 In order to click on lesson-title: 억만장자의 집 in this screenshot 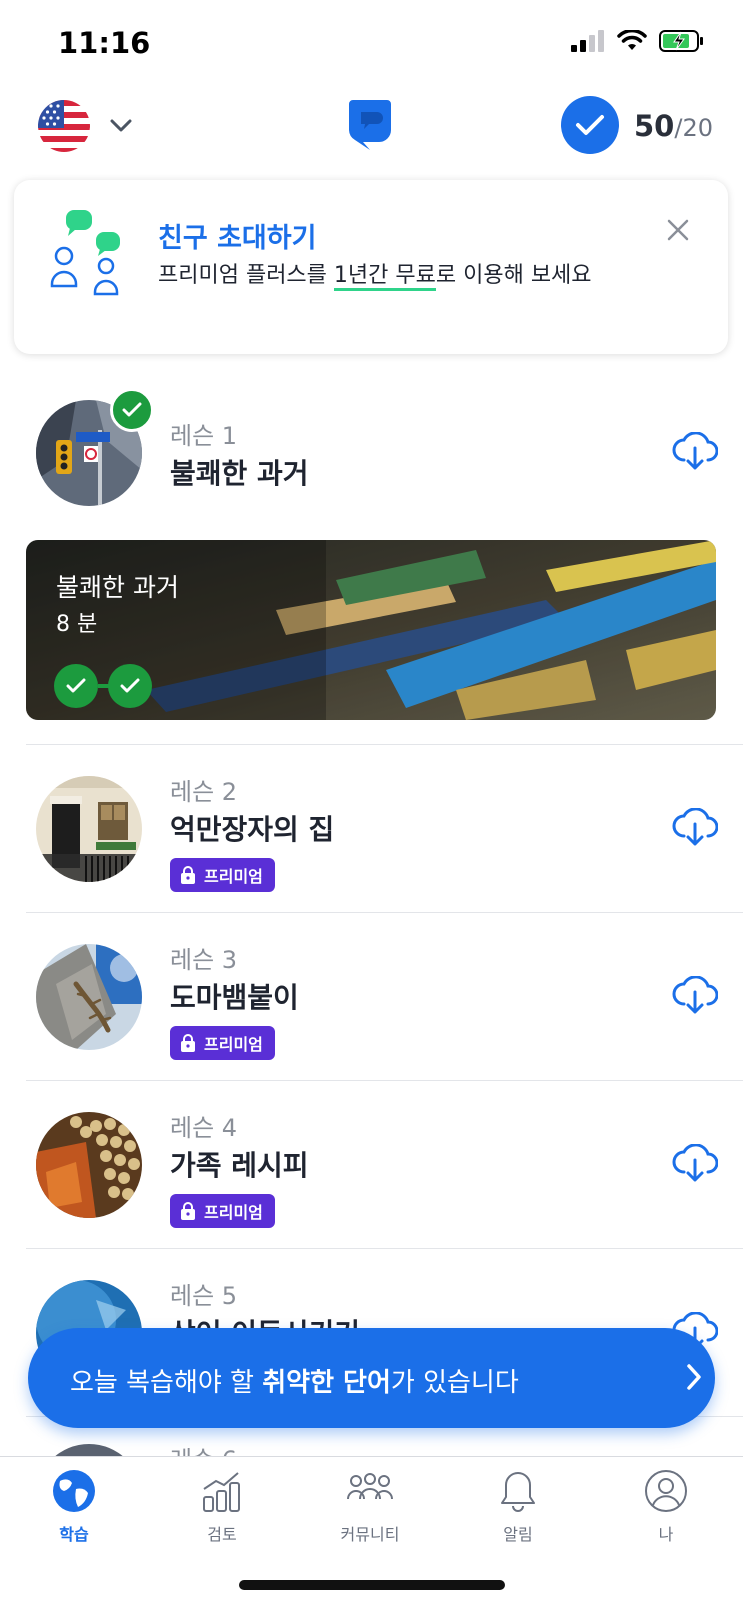, I will do `click(252, 829)`.